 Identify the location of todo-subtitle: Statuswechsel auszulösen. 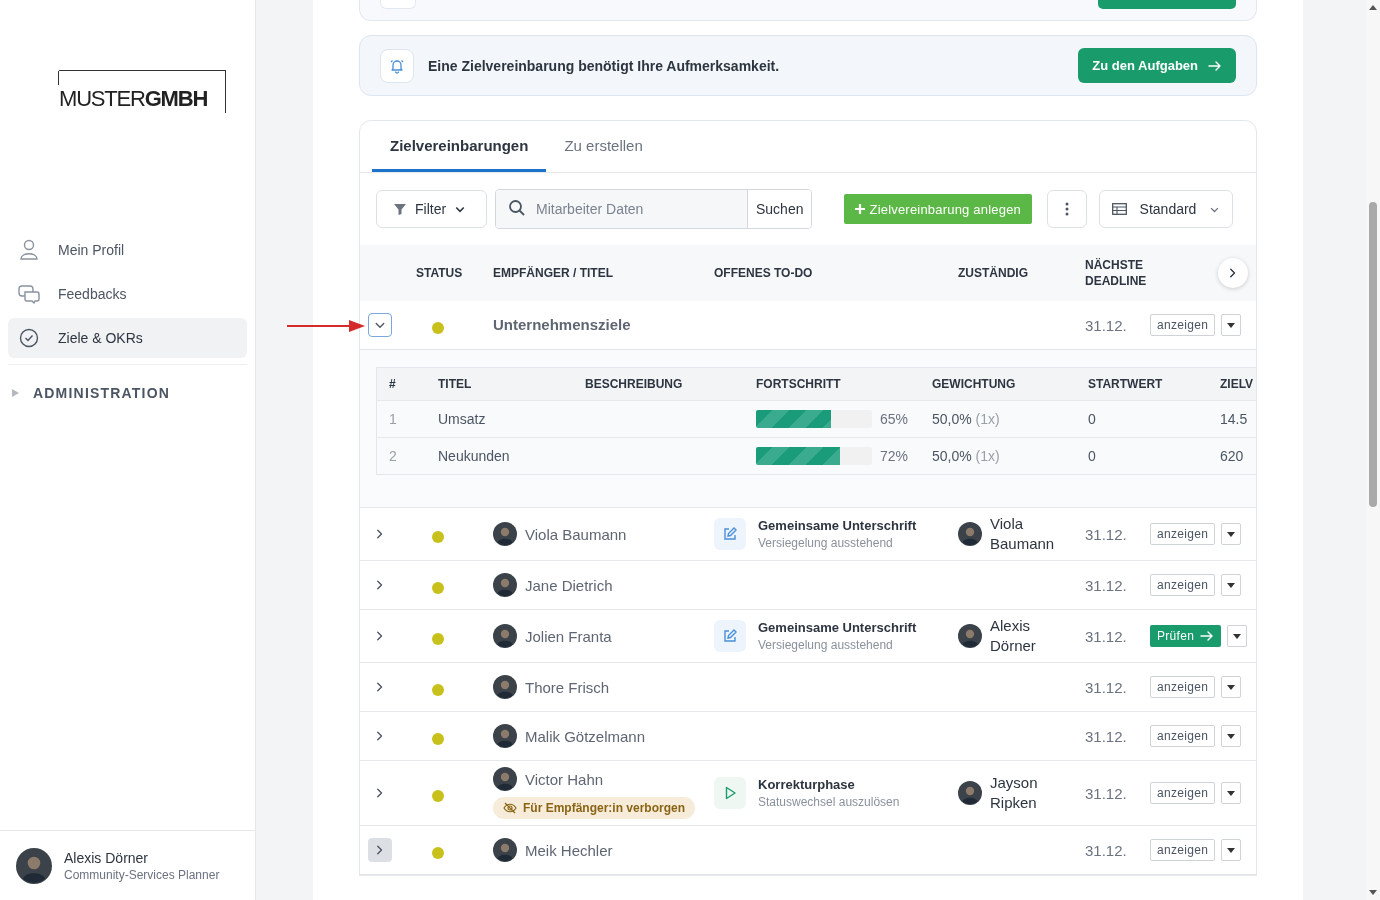
(829, 802).